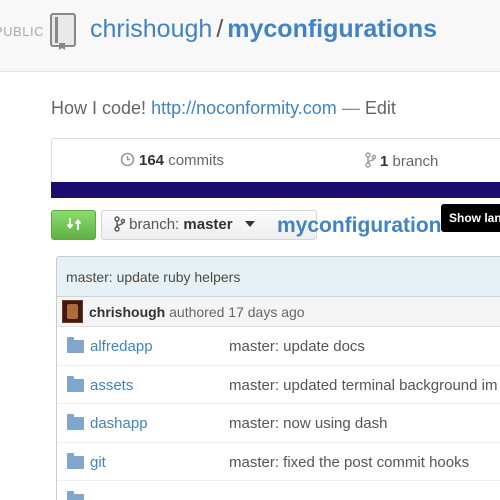 The image size is (500, 500). What do you see at coordinates (278, 490) in the screenshot?
I see `table-row` at bounding box center [278, 490].